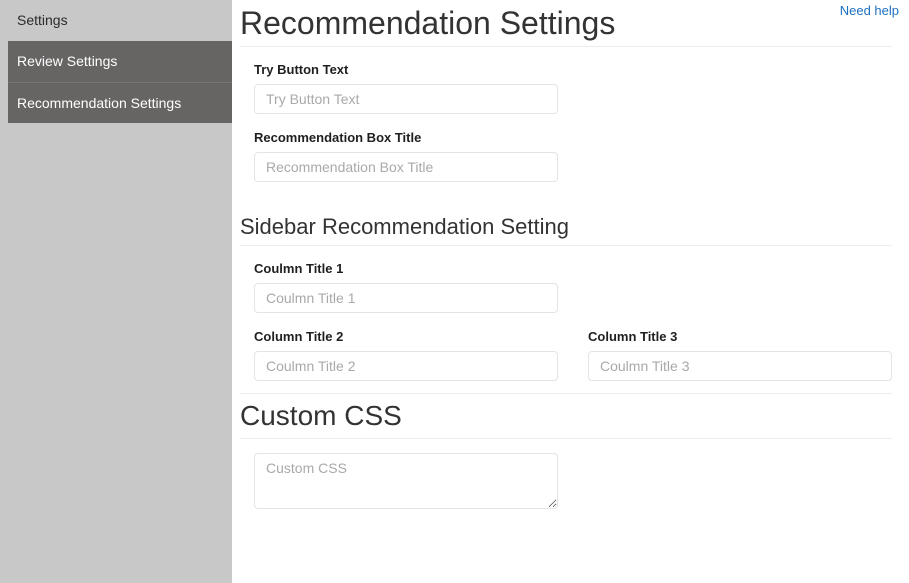  I want to click on column-title-2-input, so click(406, 366).